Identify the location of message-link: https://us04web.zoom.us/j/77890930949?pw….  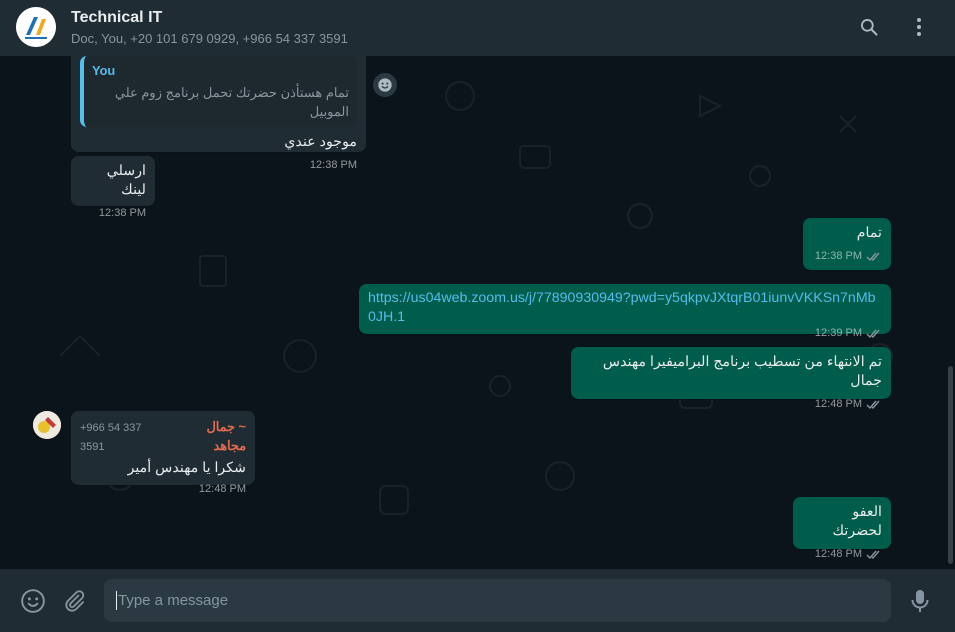
(625, 308).